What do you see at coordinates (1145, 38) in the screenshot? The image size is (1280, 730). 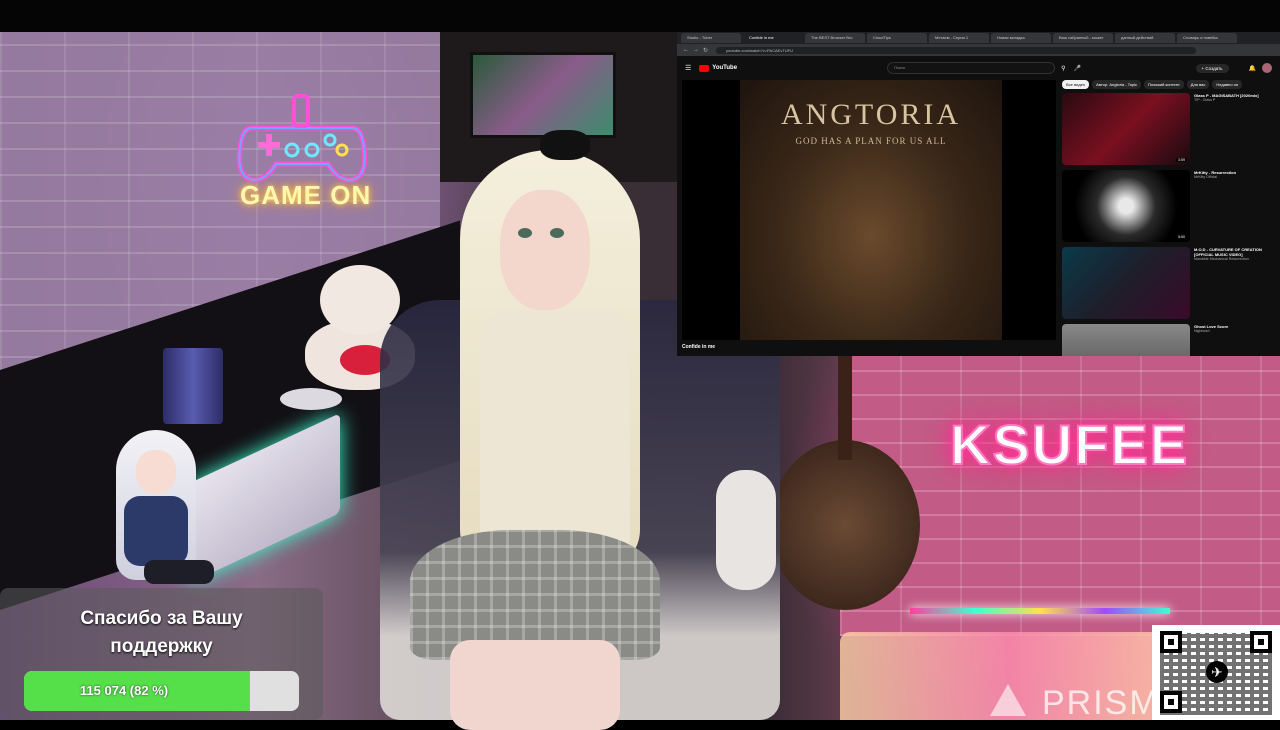 I see `browser-tab: данный.действий` at bounding box center [1145, 38].